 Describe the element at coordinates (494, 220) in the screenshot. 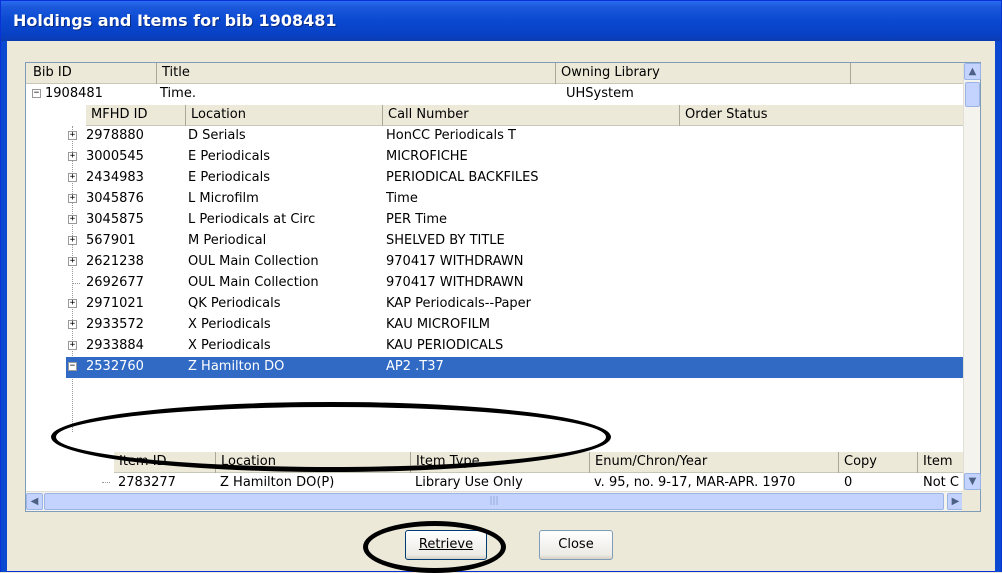

I see `holding-row: +3045875 L Periodicals at Circ PER Time` at that location.